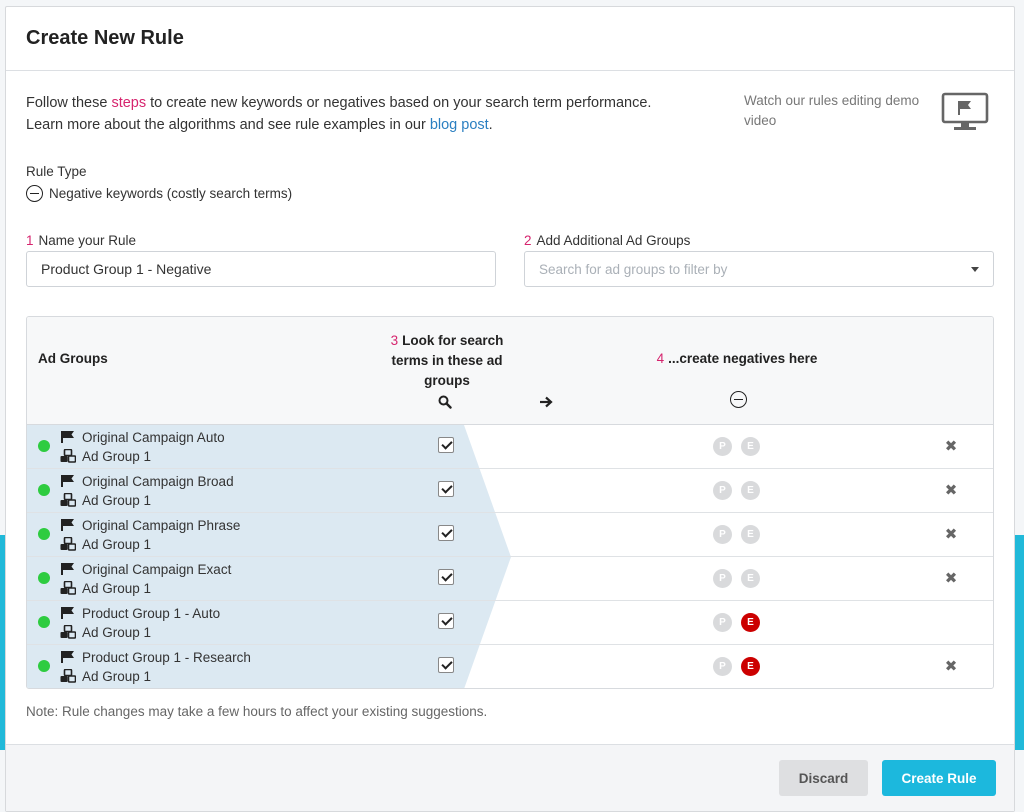 Image resolution: width=1024 pixels, height=812 pixels. What do you see at coordinates (81, 240) in the screenshot?
I see `step1-label: 1 Name your Rule` at bounding box center [81, 240].